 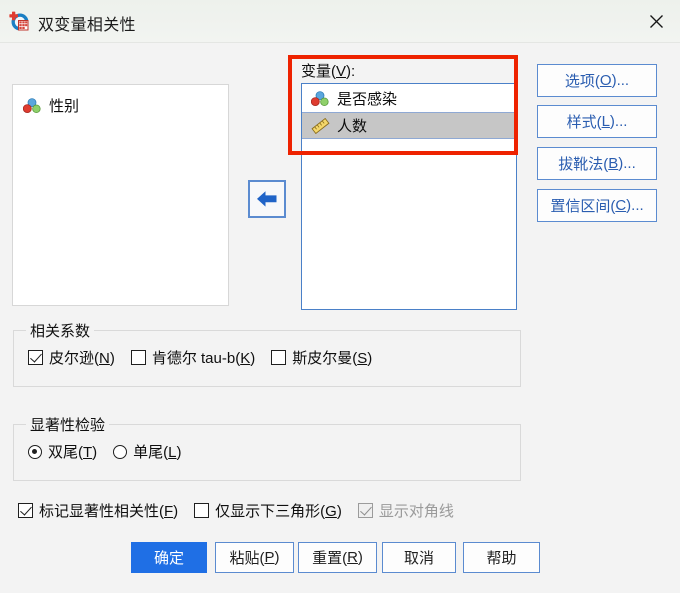 I want to click on one-tailed-label: 单尾(L), so click(x=157, y=452).